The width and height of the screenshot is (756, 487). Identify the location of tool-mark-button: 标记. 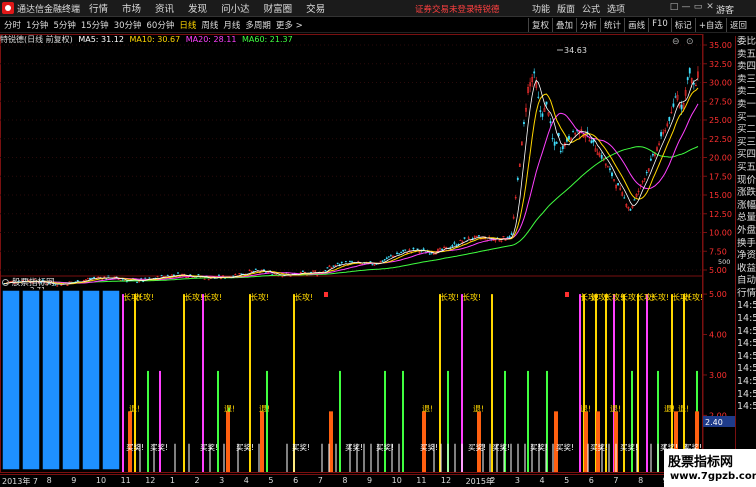
(682, 25).